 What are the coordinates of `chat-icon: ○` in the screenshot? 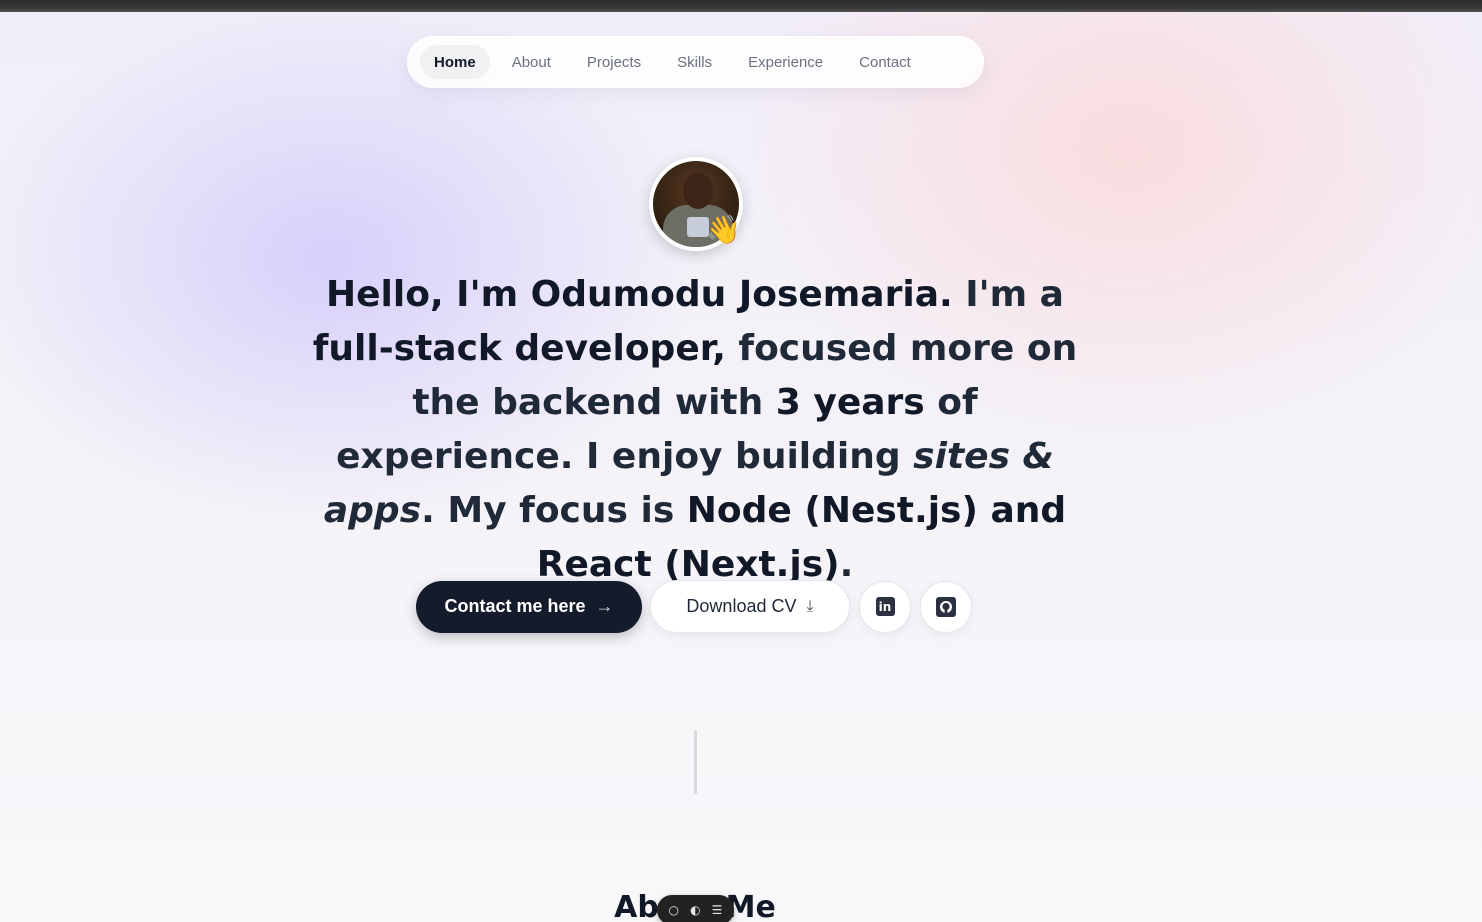 It's located at (674, 910).